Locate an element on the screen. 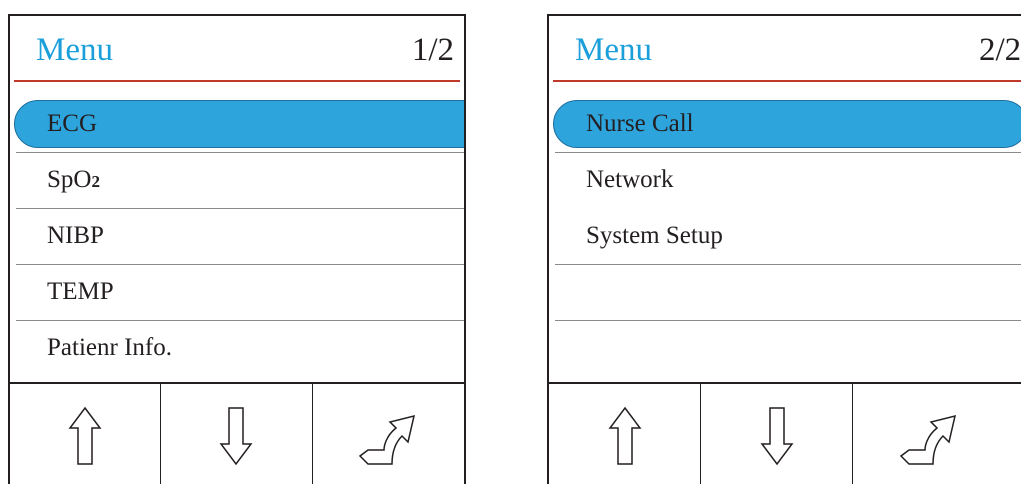  menu-item-temp: TEMP is located at coordinates (237, 292).